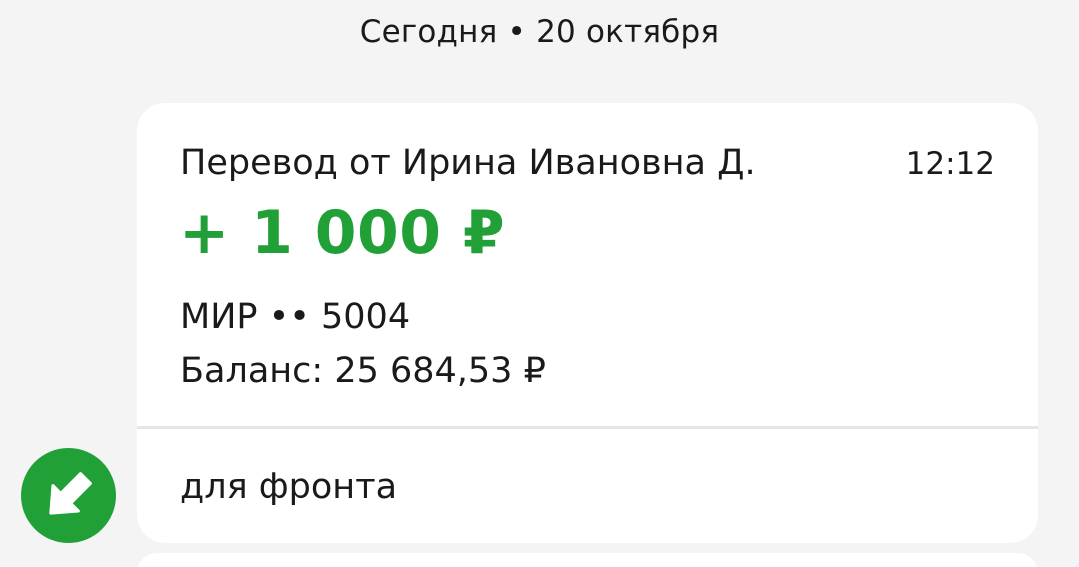 The width and height of the screenshot is (1079, 567). I want to click on transfer-comment: для фронта, so click(289, 487).